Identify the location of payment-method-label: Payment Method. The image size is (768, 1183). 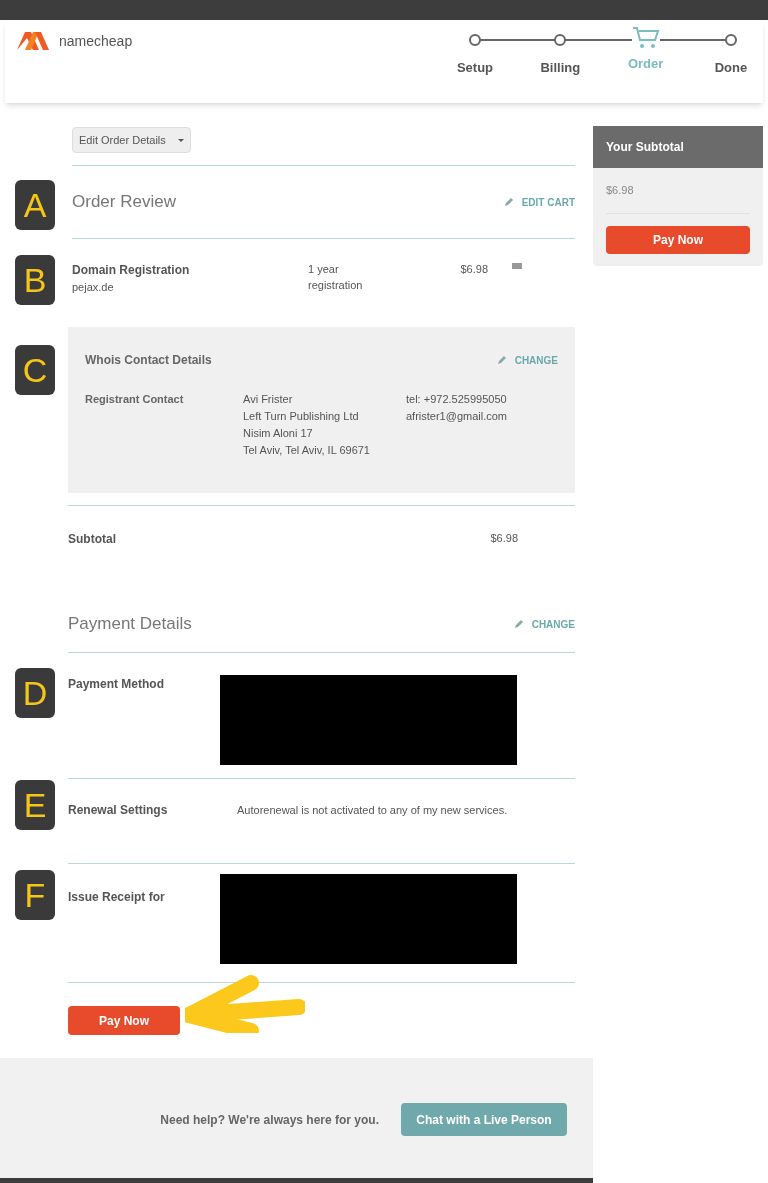
(116, 684).